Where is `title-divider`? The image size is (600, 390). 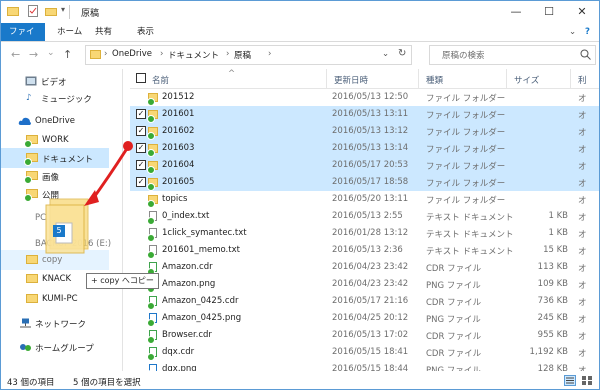 title-divider is located at coordinates (69, 12).